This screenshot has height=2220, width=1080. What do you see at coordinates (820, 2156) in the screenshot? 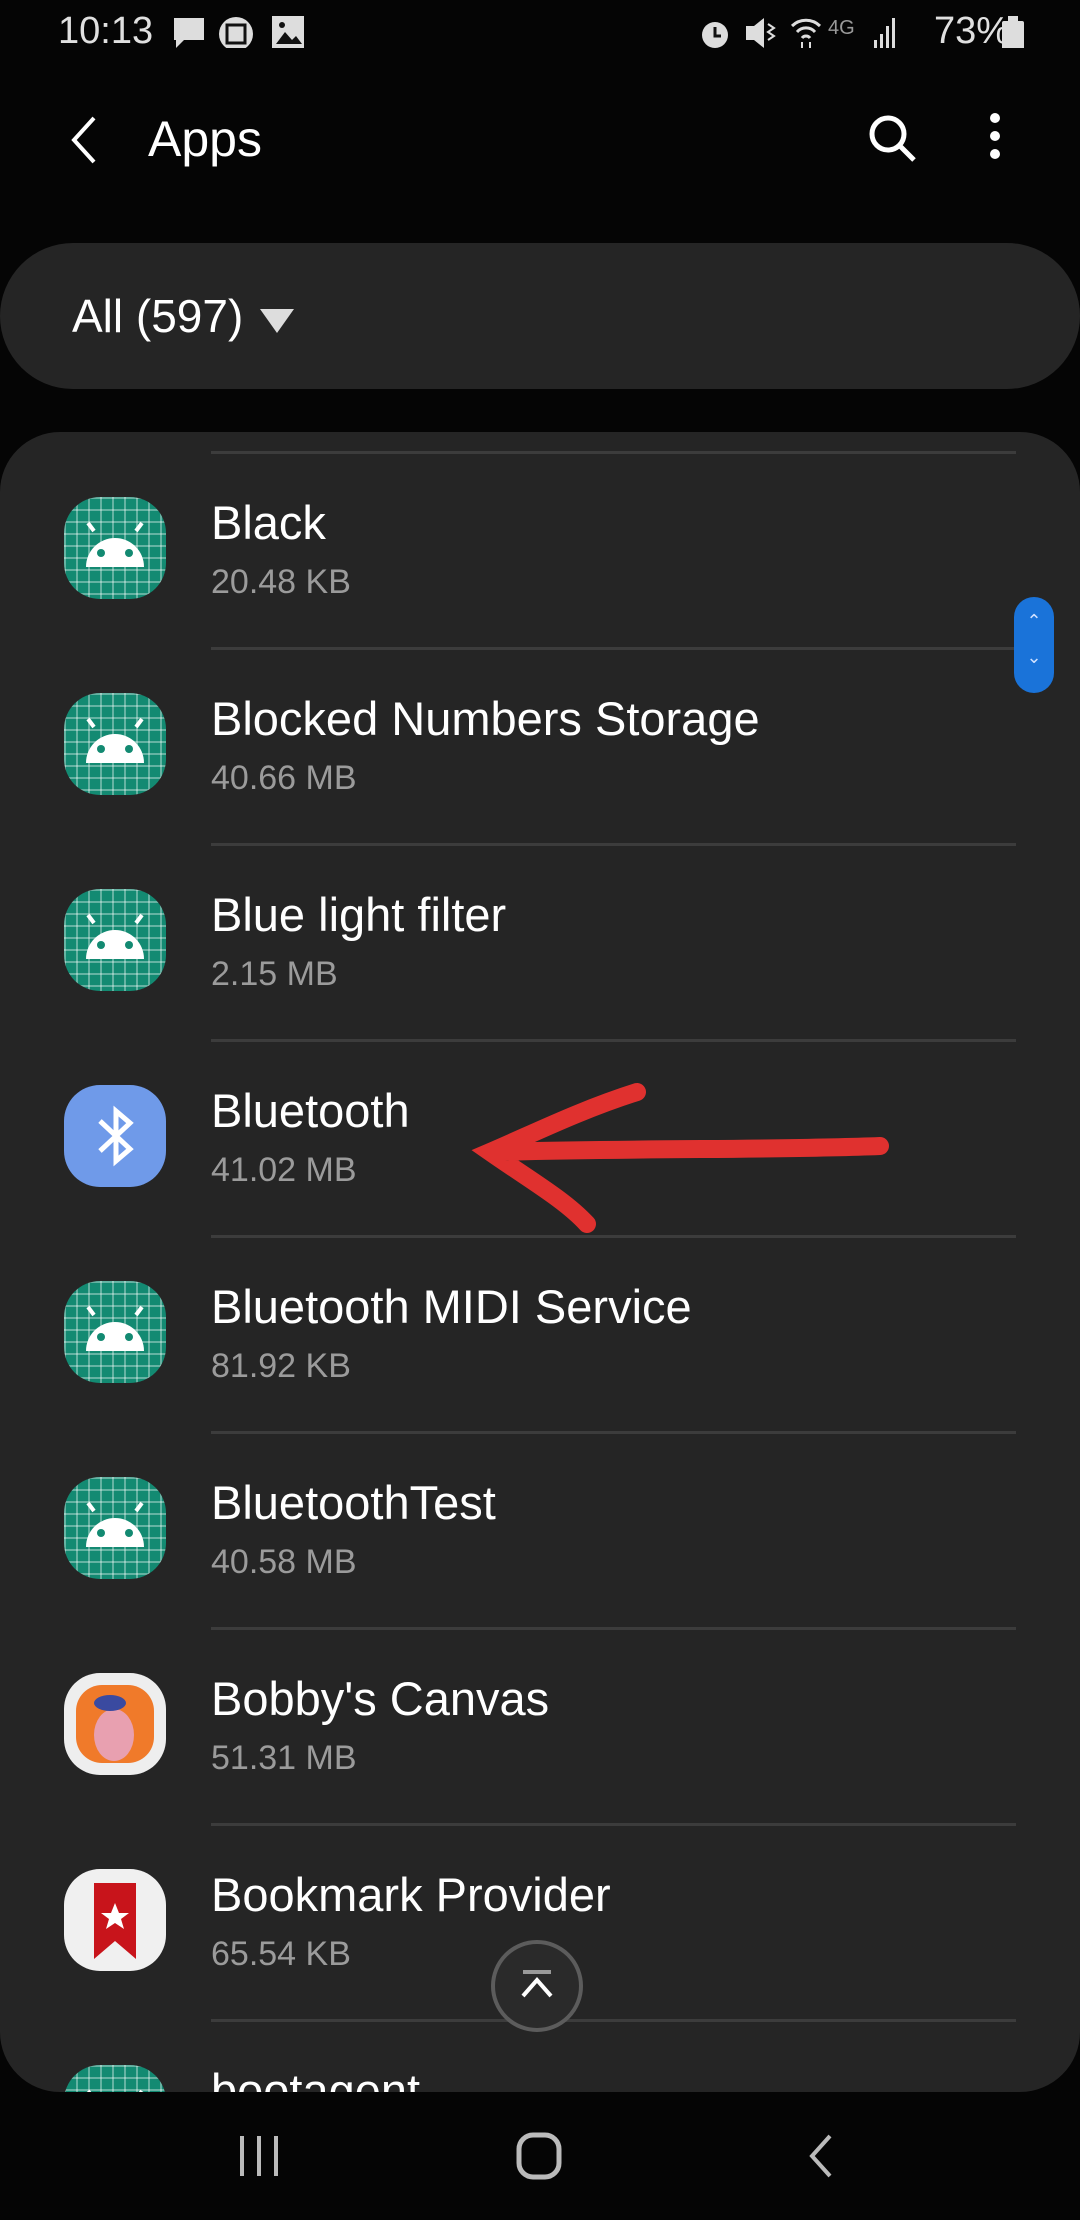
I see `back-nav-button` at bounding box center [820, 2156].